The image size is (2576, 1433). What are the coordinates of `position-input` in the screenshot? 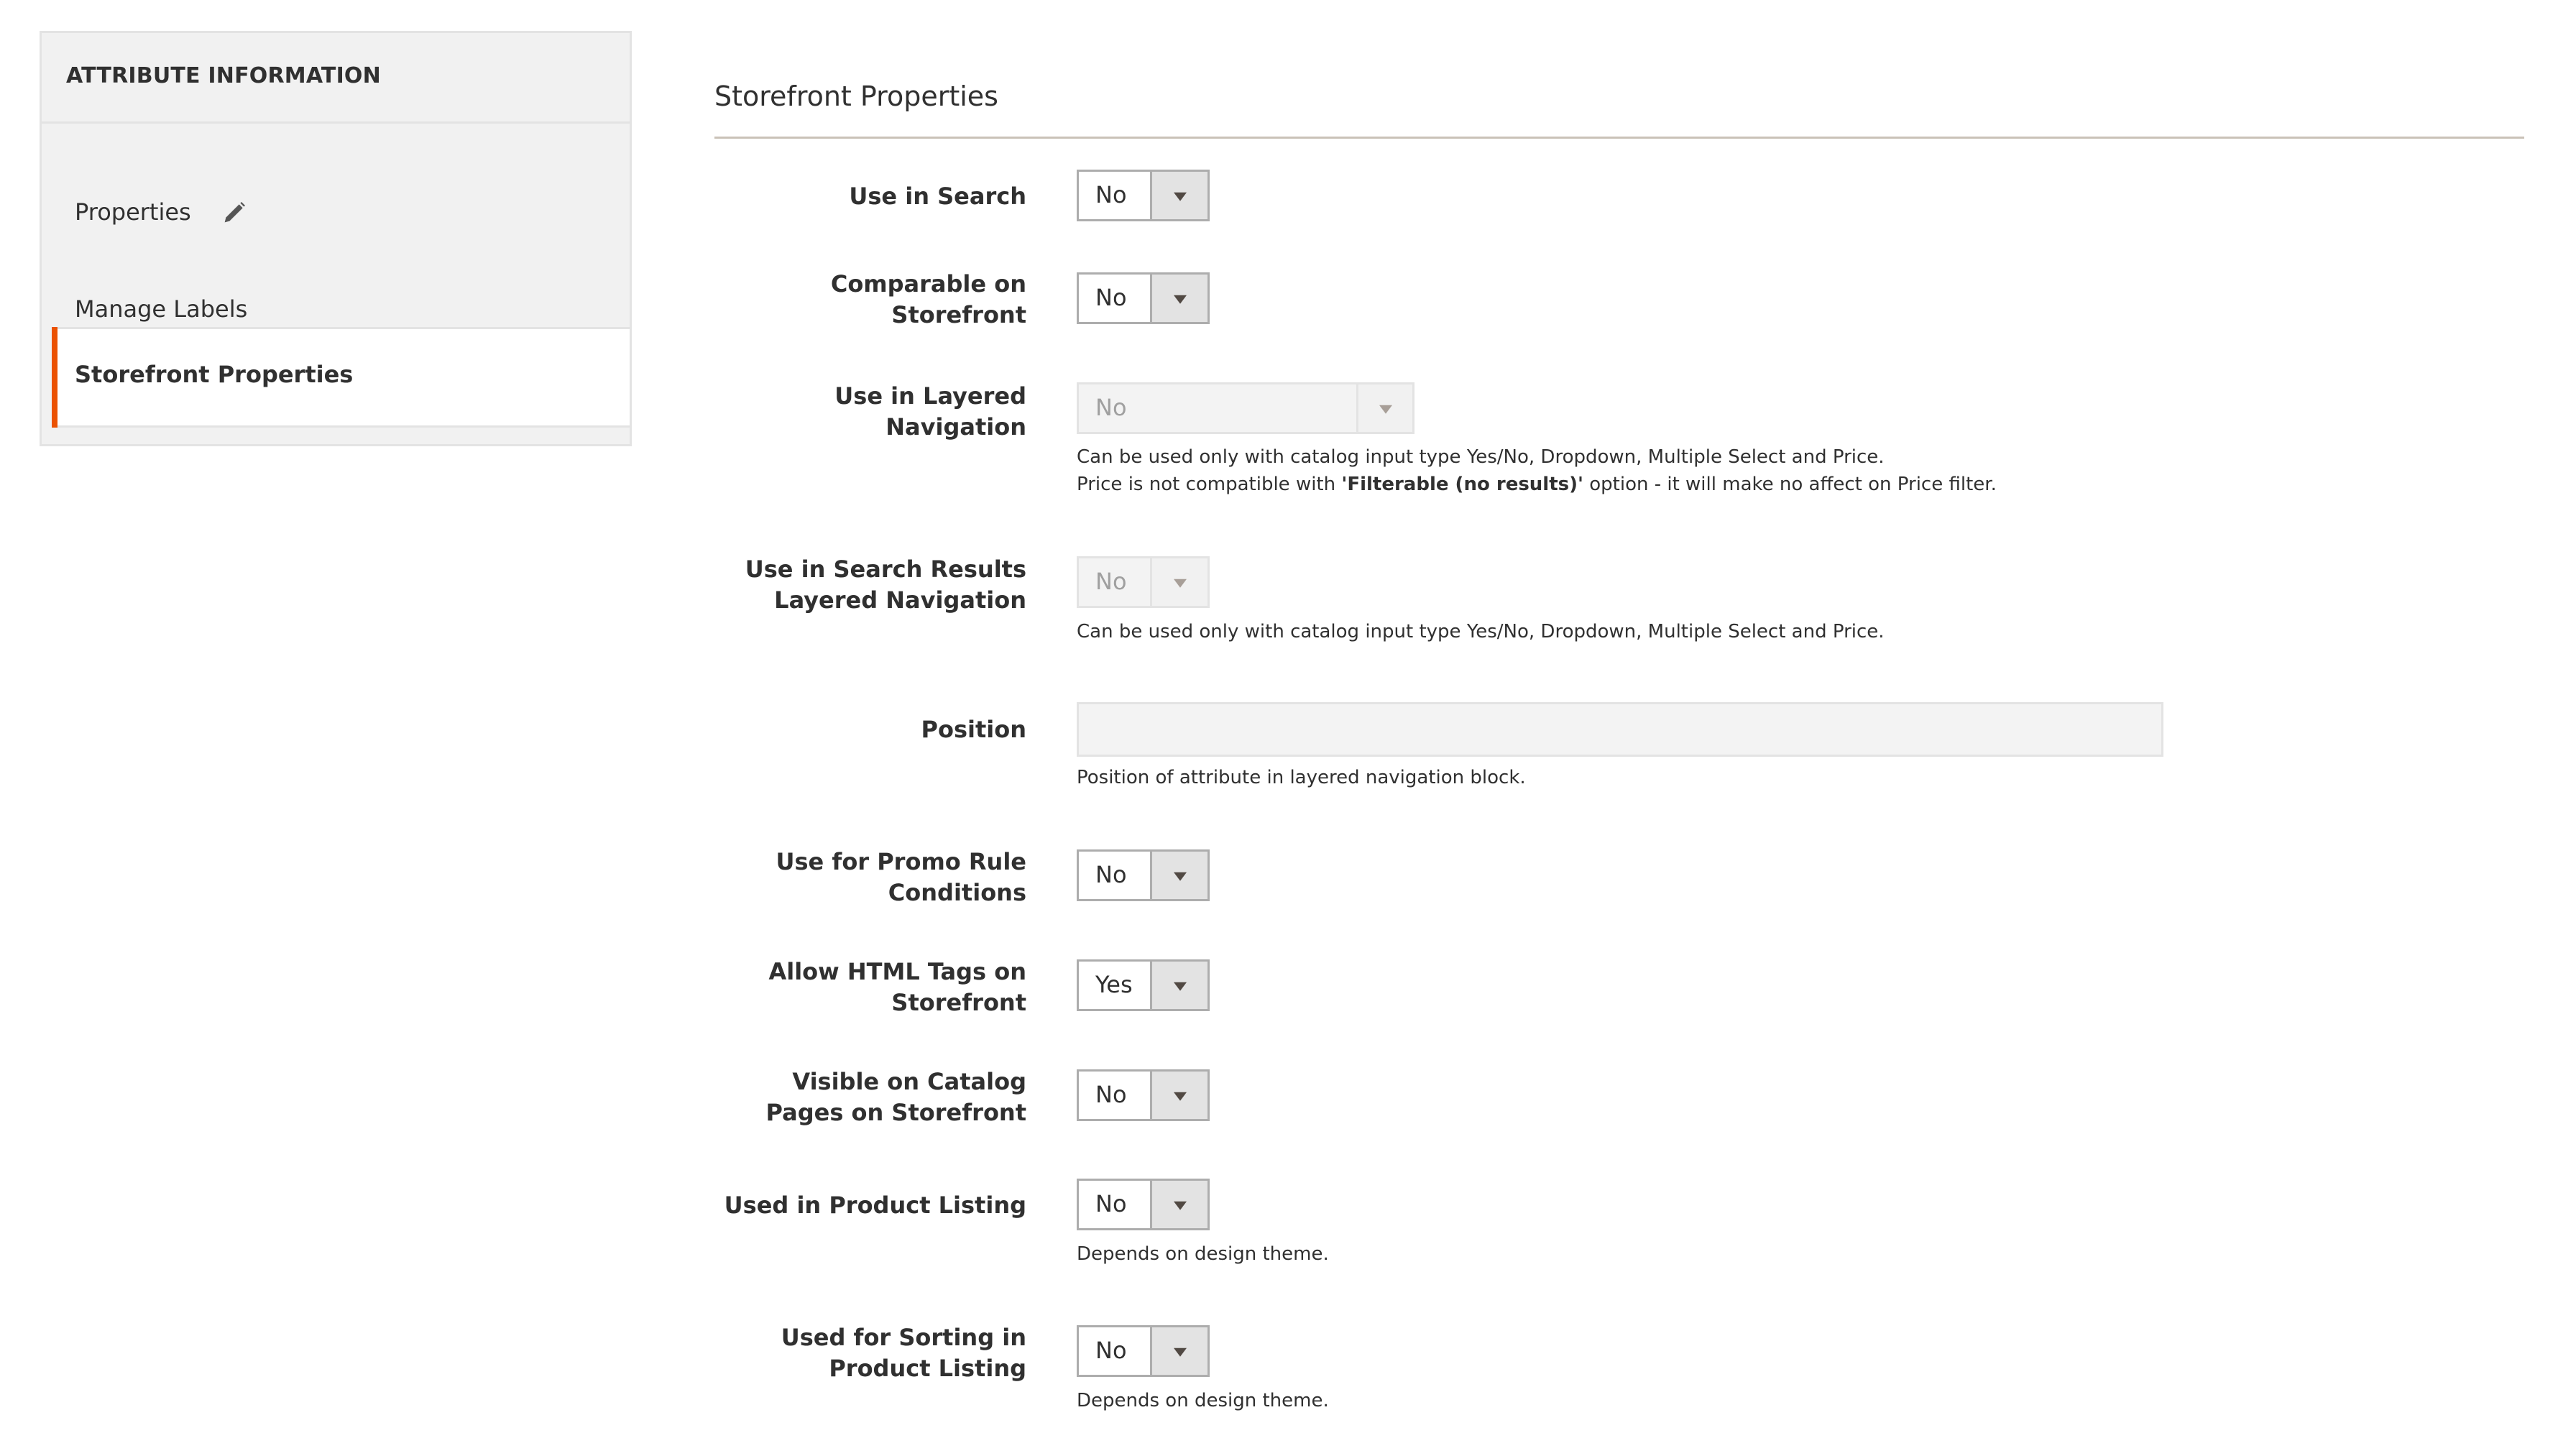 It's located at (1620, 729).